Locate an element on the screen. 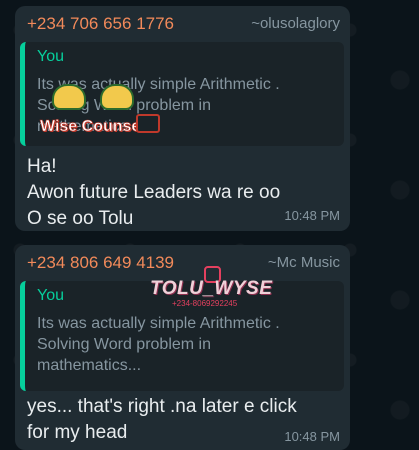 This screenshot has height=450, width=419. sender-alias: ~olusolaglory is located at coordinates (295, 23).